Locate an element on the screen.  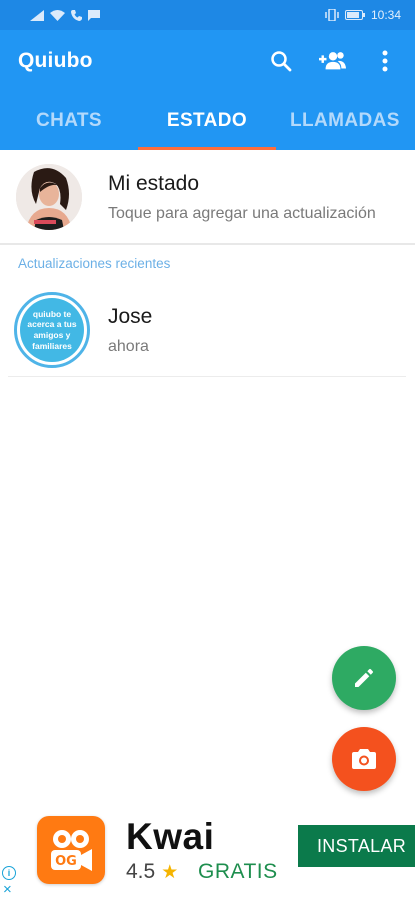
status-icons-left is located at coordinates (65, 15).